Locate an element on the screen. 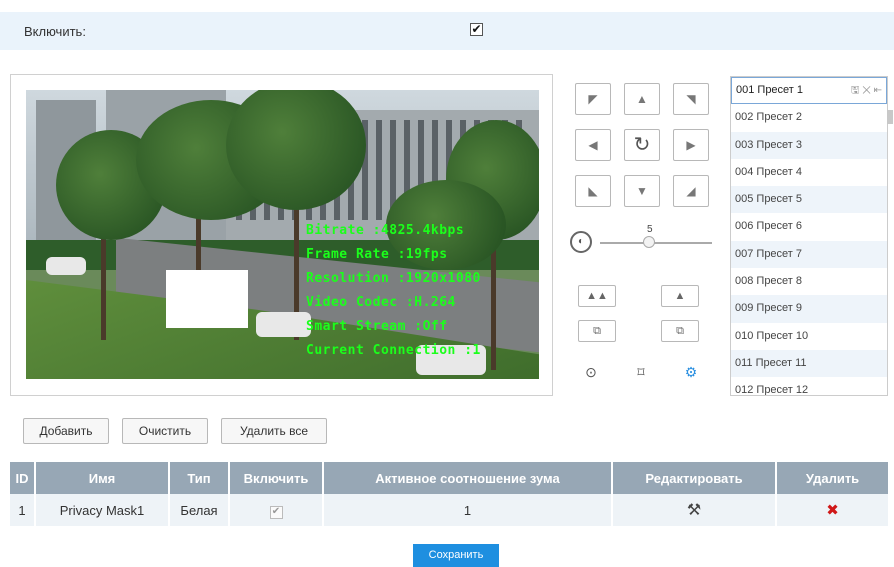 The height and width of the screenshot is (567, 894). preset-item: 011 Пресет 11 is located at coordinates (809, 363).